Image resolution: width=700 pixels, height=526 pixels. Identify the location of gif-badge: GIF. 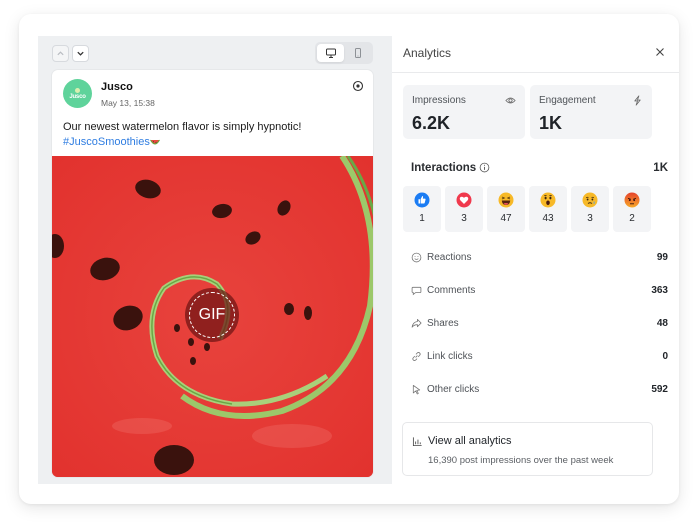
(212, 315).